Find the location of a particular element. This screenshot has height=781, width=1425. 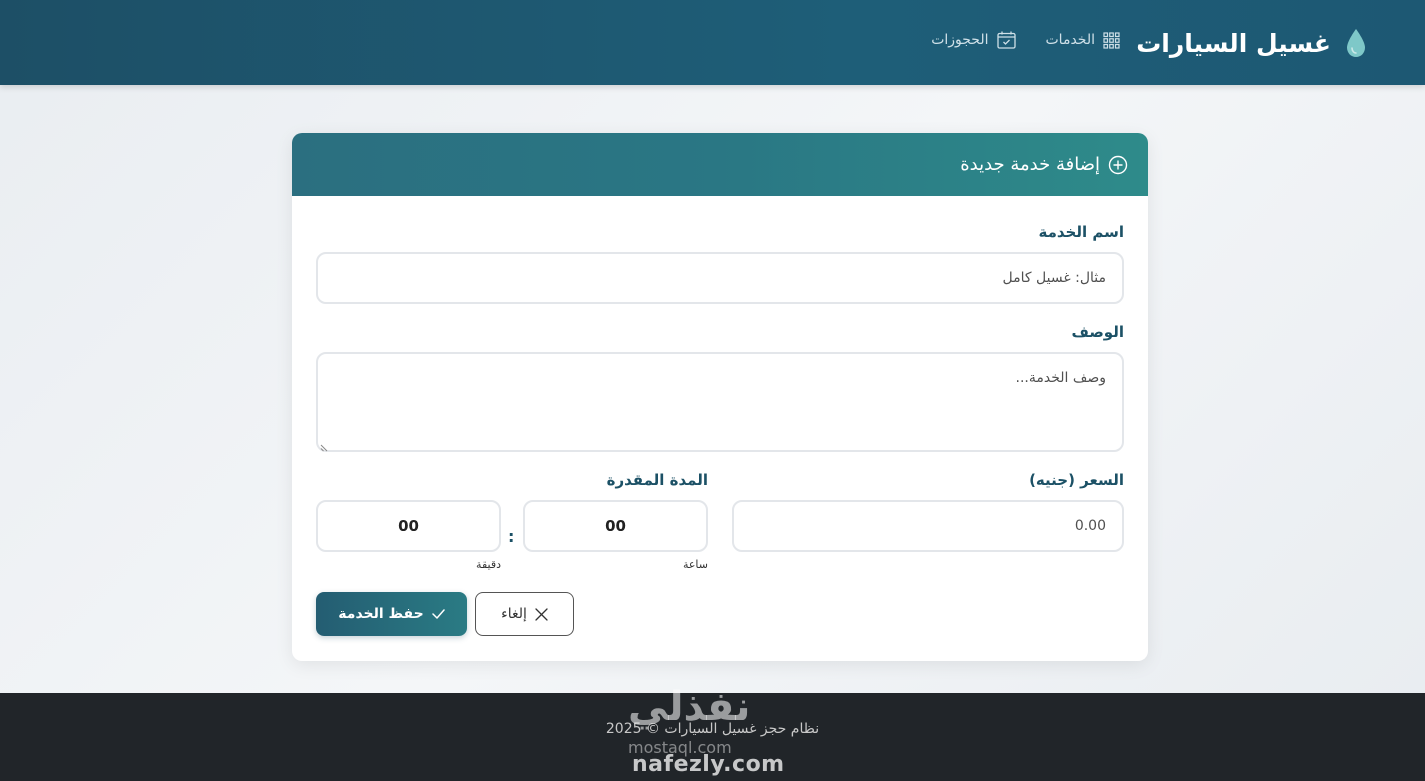

price-input: 0.00 is located at coordinates (928, 526).